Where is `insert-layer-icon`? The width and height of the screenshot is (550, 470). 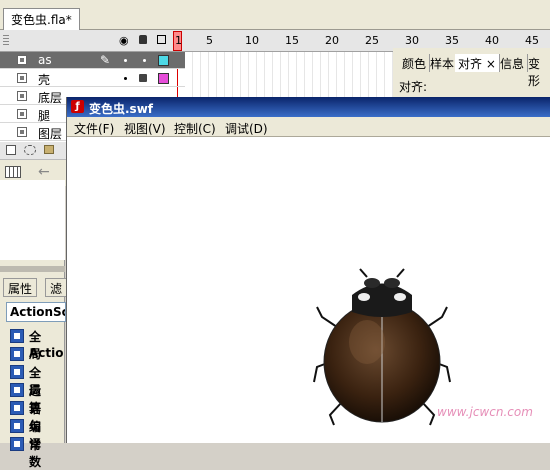
insert-layer-icon is located at coordinates (11, 150).